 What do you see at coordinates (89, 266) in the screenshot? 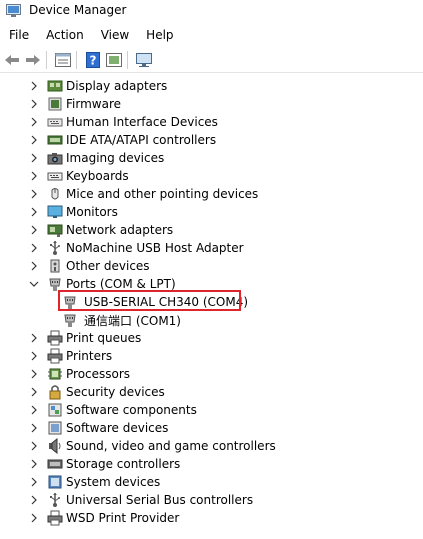
I see `tree-category-other-devices: Other devices` at bounding box center [89, 266].